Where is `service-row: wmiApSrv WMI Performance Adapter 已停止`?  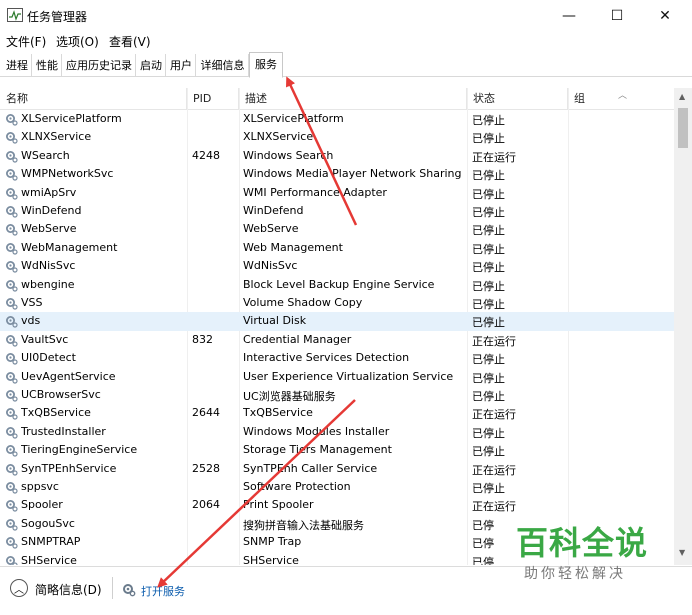
service-row: wmiApSrv WMI Performance Adapter 已停止 is located at coordinates (337, 193).